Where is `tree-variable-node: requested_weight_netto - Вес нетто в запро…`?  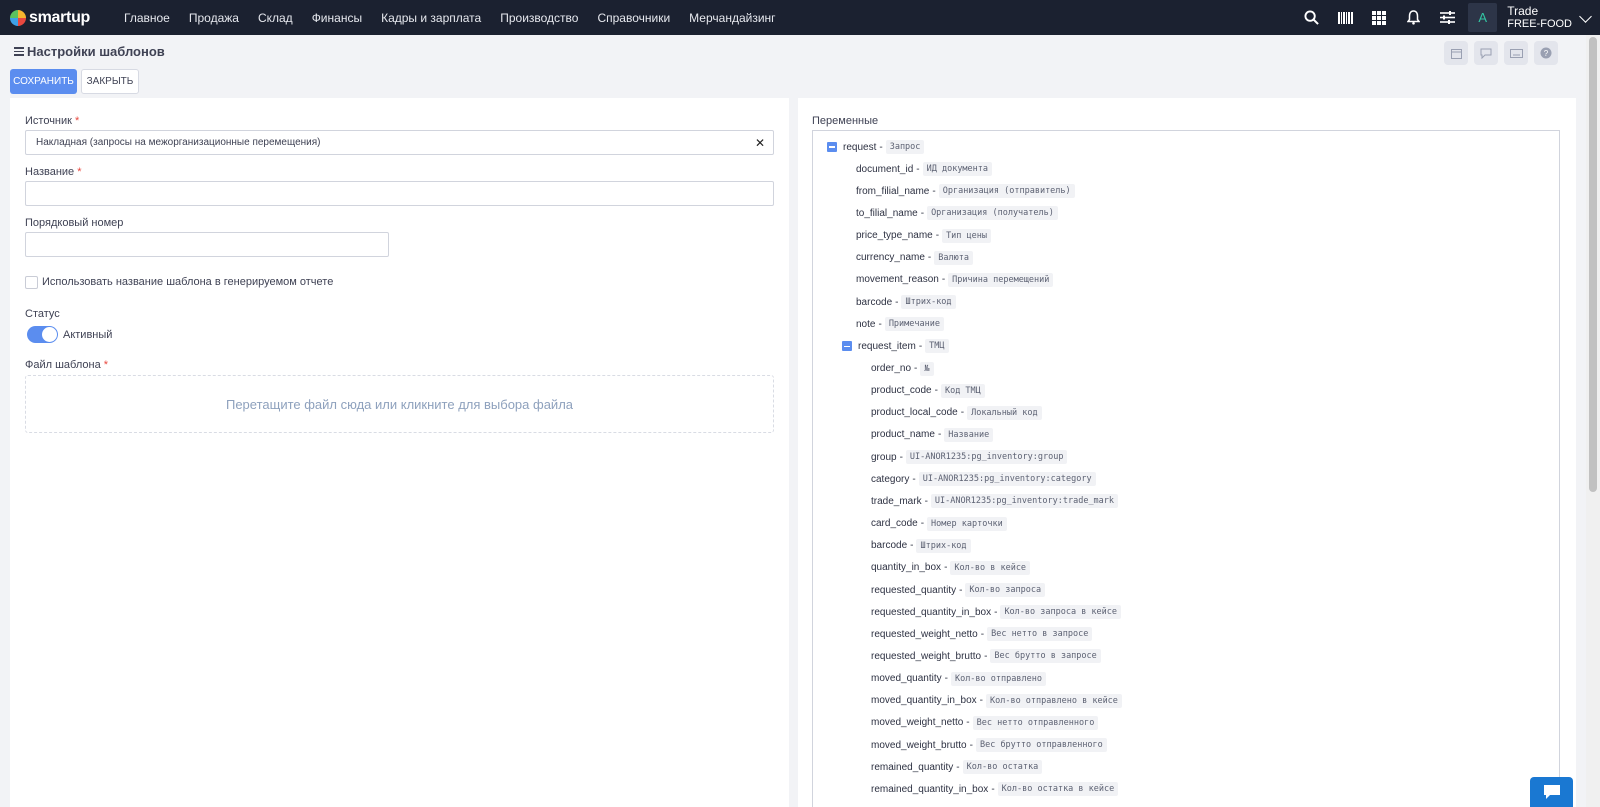
tree-variable-node: requested_weight_netto - Вес нетто в запро… is located at coordinates (982, 634).